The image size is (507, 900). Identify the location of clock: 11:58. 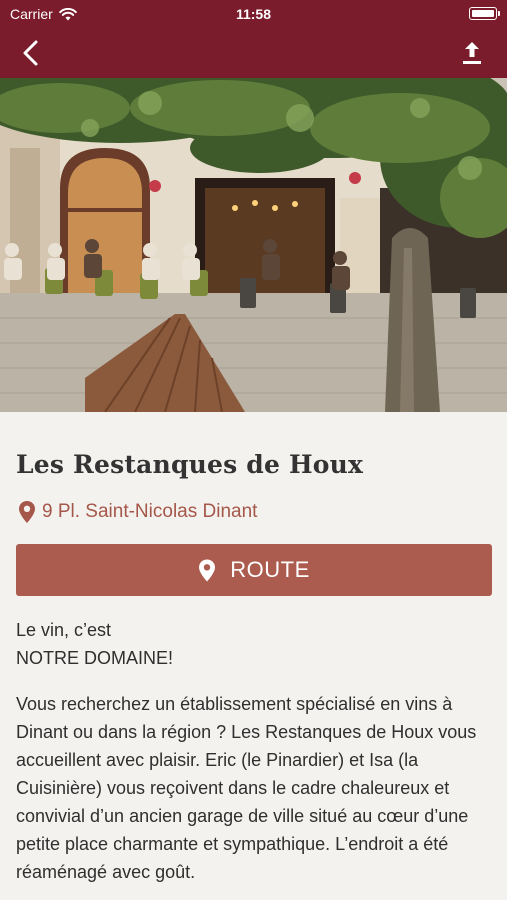
(253, 14).